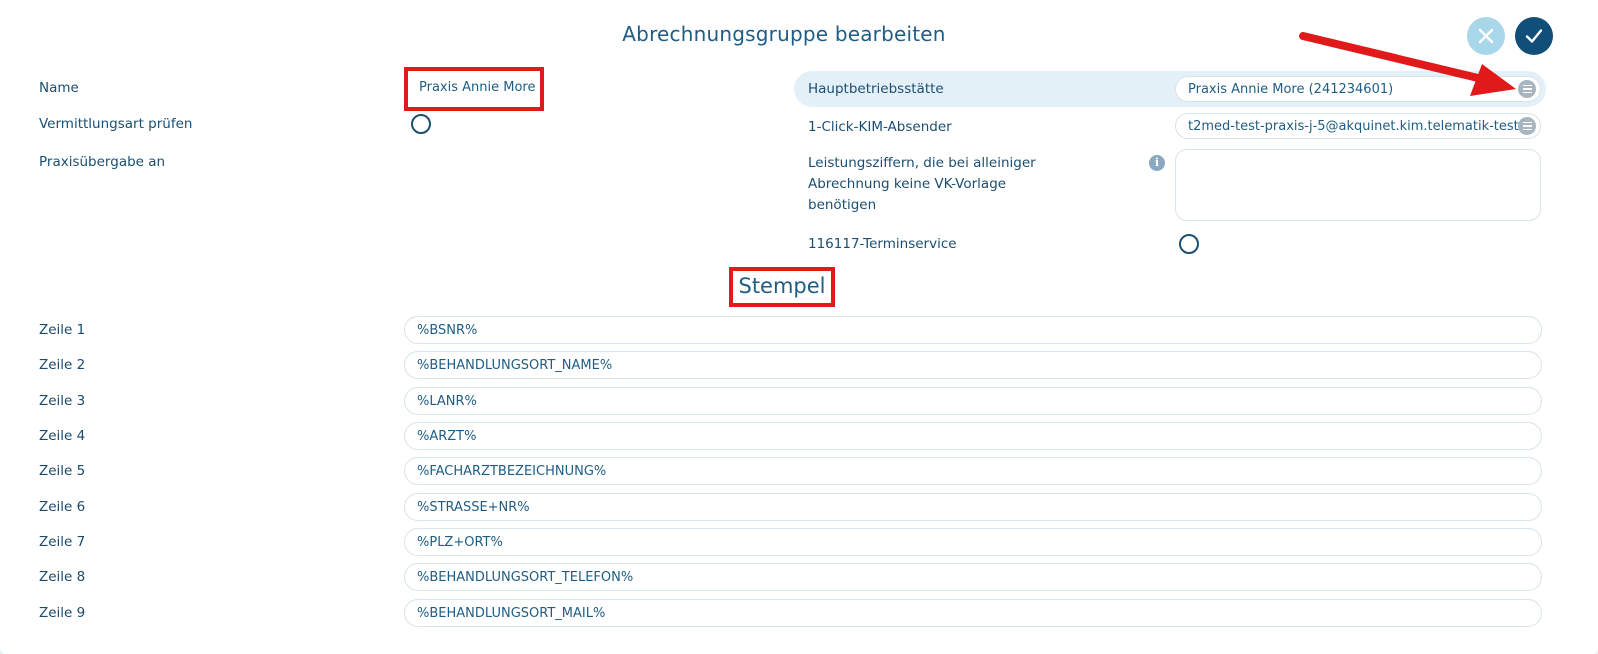 This screenshot has height=654, width=1598. What do you see at coordinates (62, 436) in the screenshot?
I see `zeile-label: Zeile 4` at bounding box center [62, 436].